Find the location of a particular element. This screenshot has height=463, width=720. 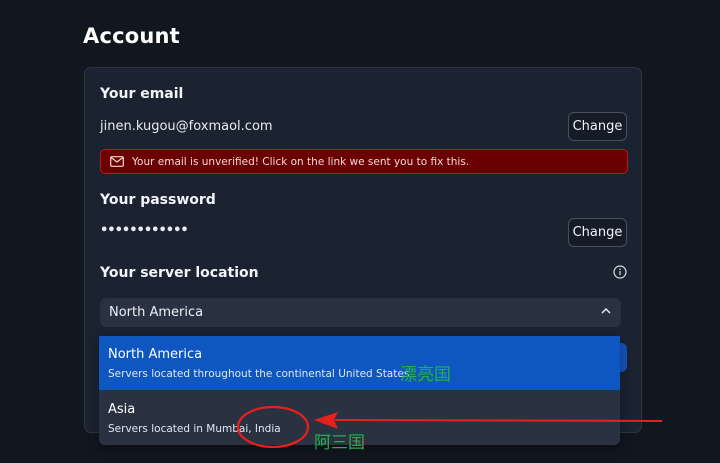

annotation-note-asia: 阿三国 is located at coordinates (339, 443).